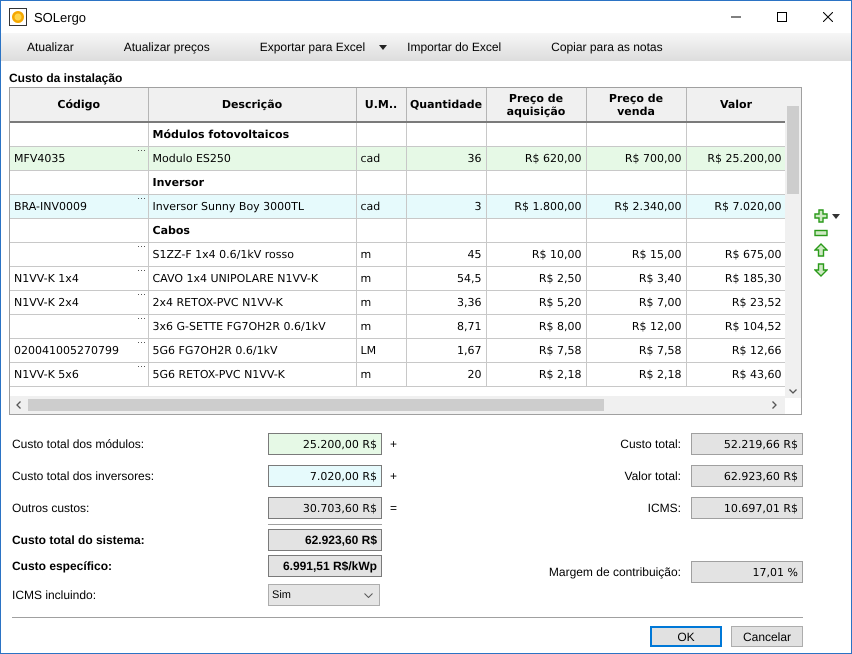 This screenshot has height=654, width=852. Describe the element at coordinates (821, 250) in the screenshot. I see `up-arrow-icon` at that location.